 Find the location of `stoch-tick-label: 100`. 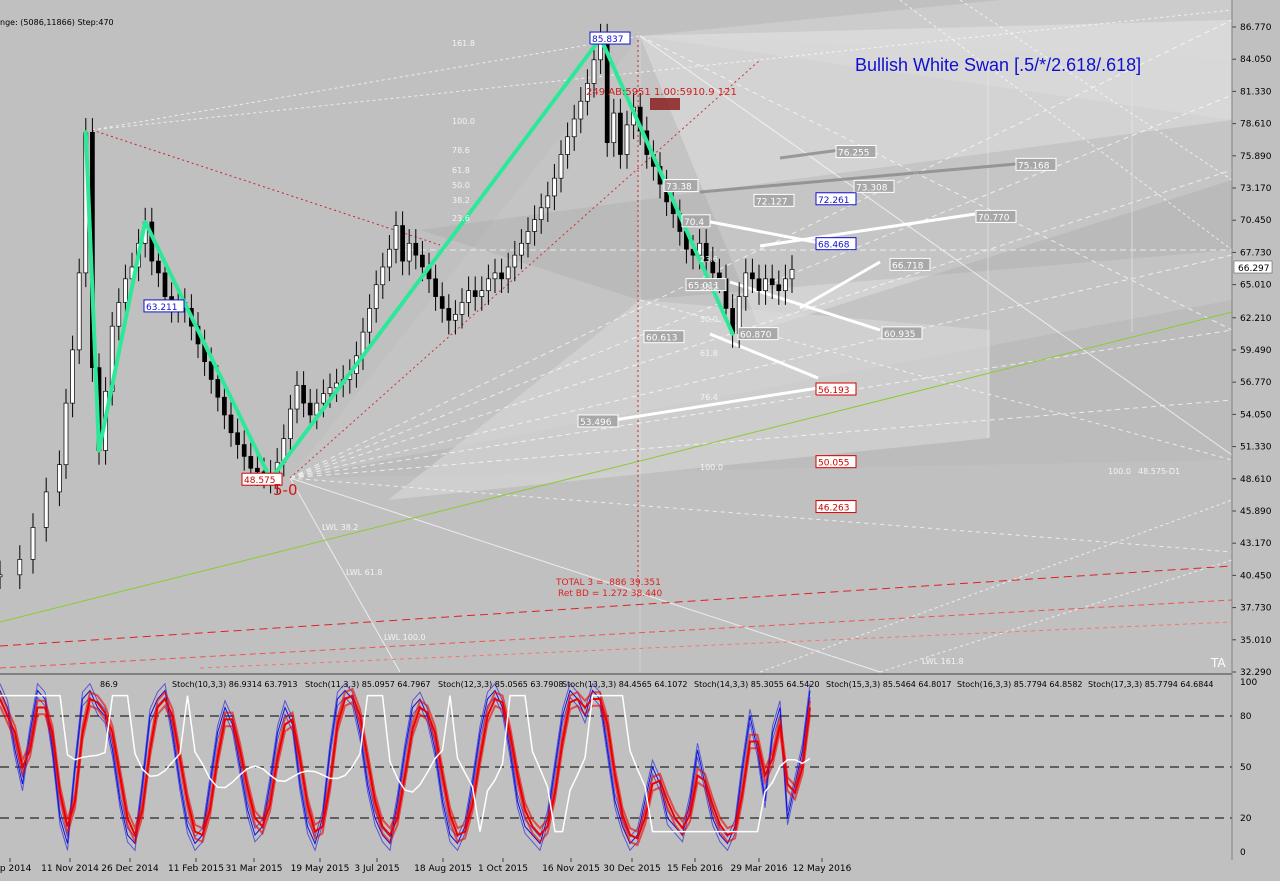

stoch-tick-label: 100 is located at coordinates (1248, 683).